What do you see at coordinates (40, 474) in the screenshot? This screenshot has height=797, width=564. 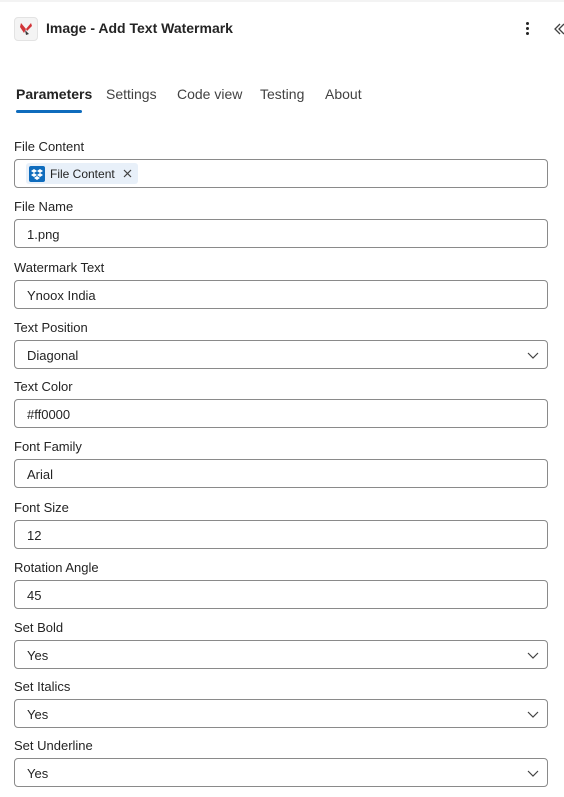 I see `font-family-value: Arial` at bounding box center [40, 474].